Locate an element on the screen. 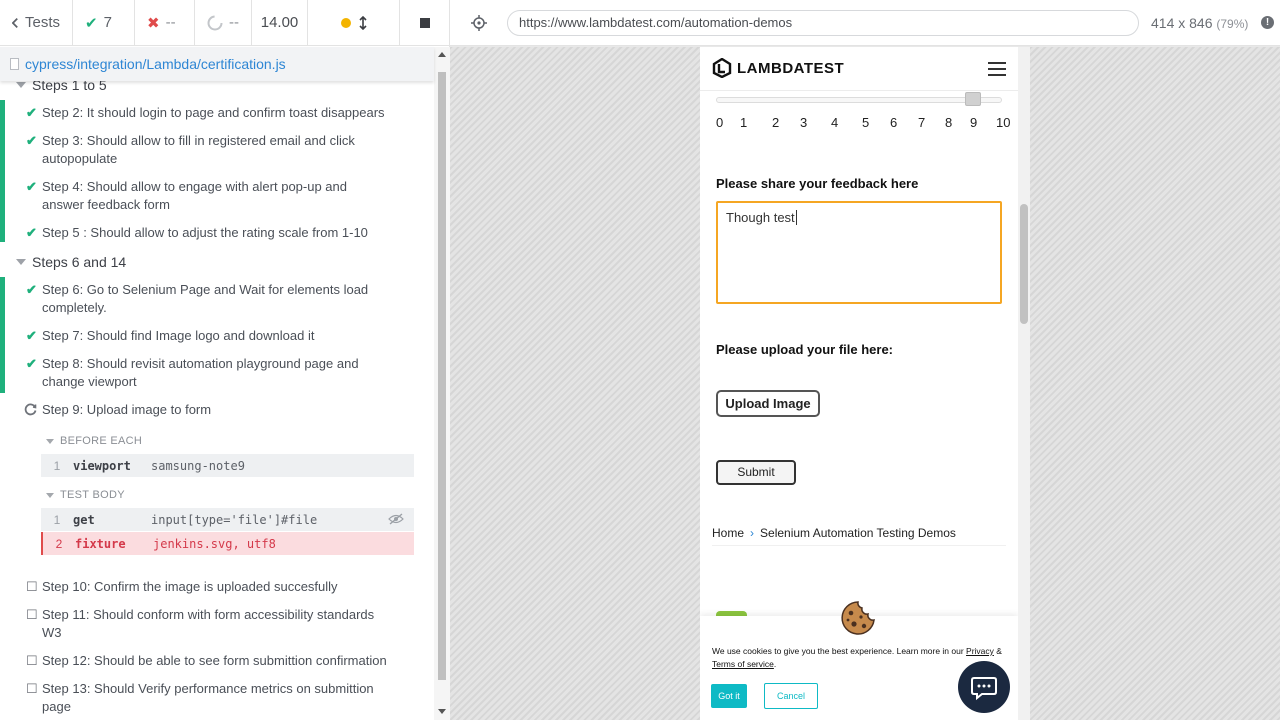 The height and width of the screenshot is (720, 1280). command-viewport: 1 viewport samsung-note9 is located at coordinates (227, 465).